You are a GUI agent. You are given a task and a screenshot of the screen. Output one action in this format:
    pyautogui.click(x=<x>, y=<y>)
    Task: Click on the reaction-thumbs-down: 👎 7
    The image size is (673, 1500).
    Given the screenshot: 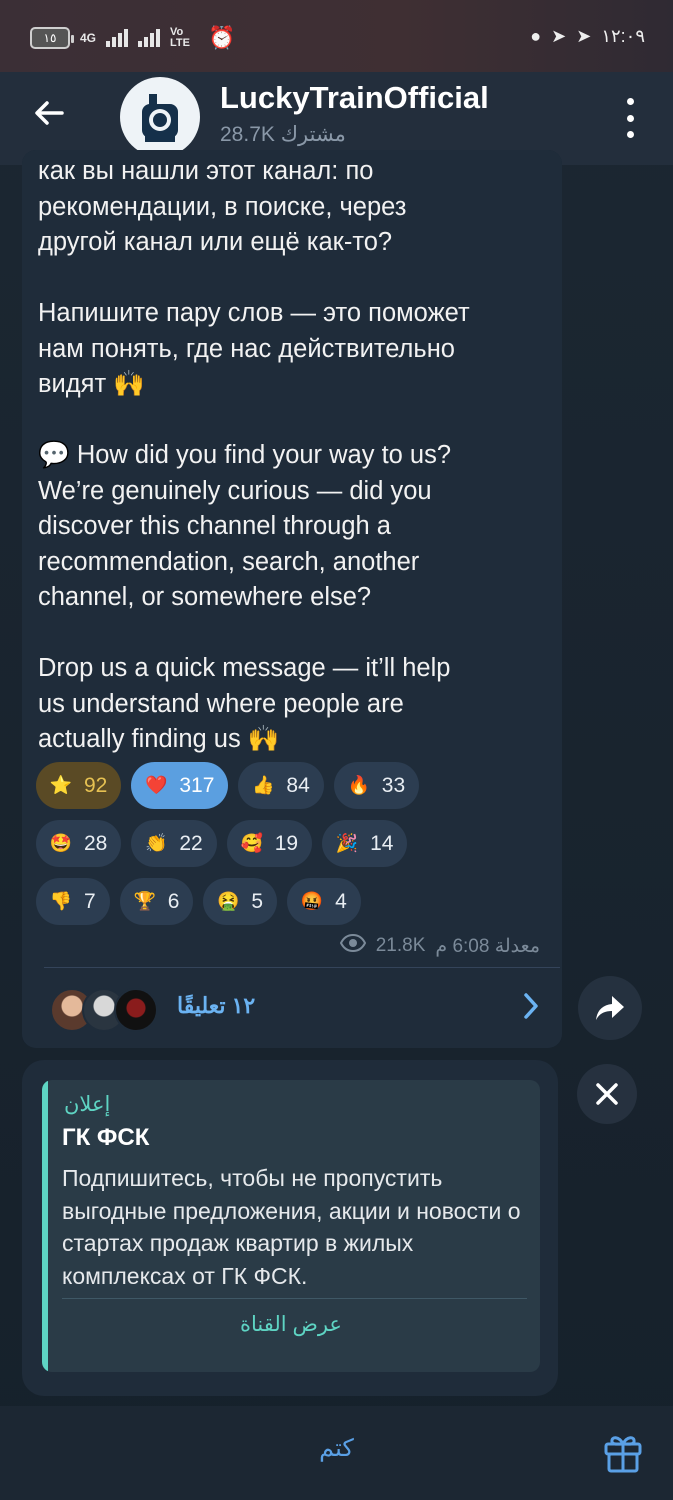 What is the action you would take?
    pyautogui.click(x=73, y=901)
    